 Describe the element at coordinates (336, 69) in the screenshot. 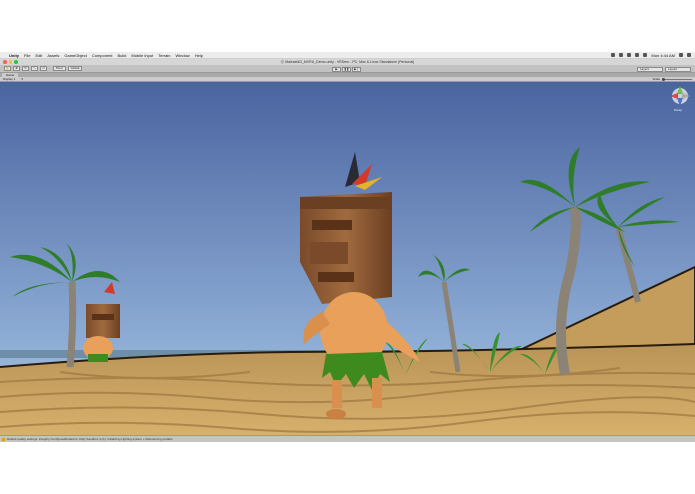

I see `play-button: ▶` at that location.